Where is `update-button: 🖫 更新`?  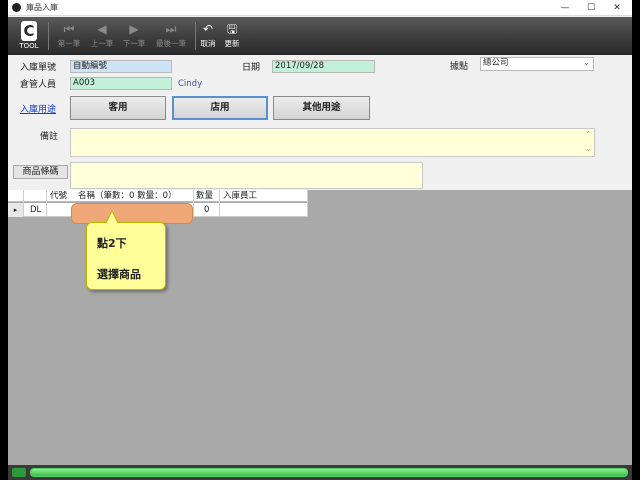 update-button: 🖫 更新 is located at coordinates (232, 37).